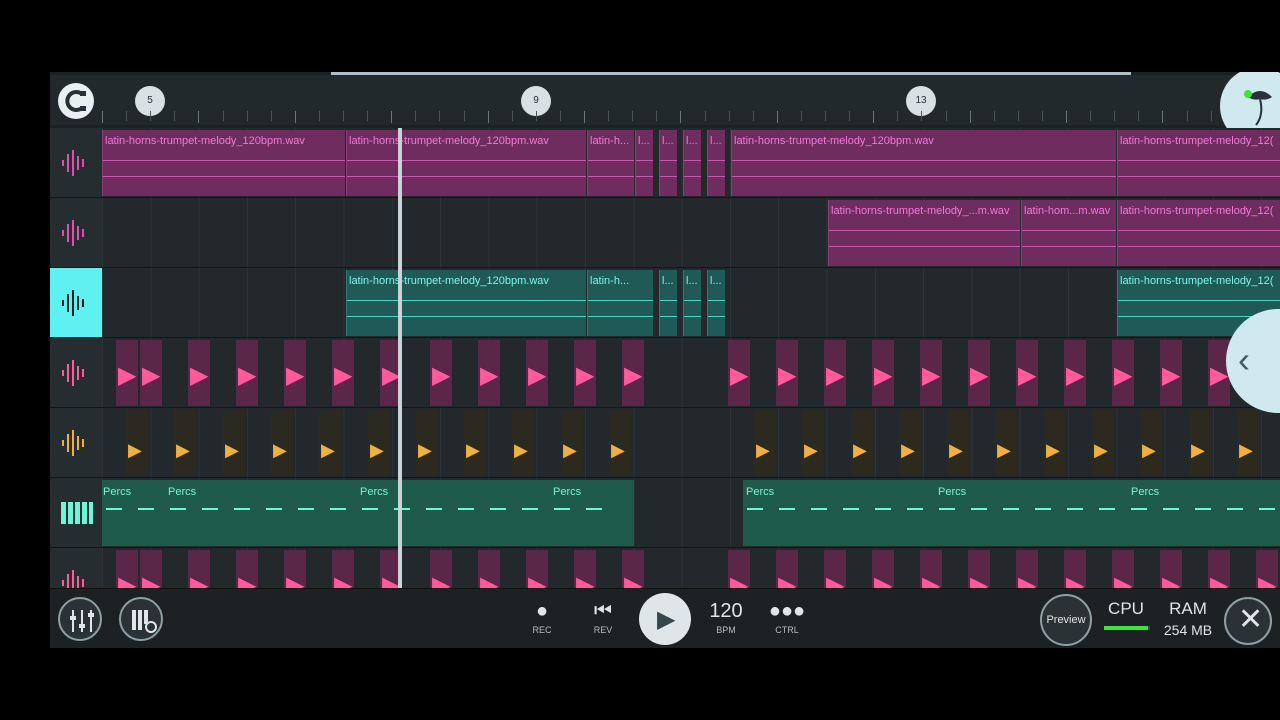 The height and width of the screenshot is (720, 1280). What do you see at coordinates (76, 101) in the screenshot?
I see `snap-button` at bounding box center [76, 101].